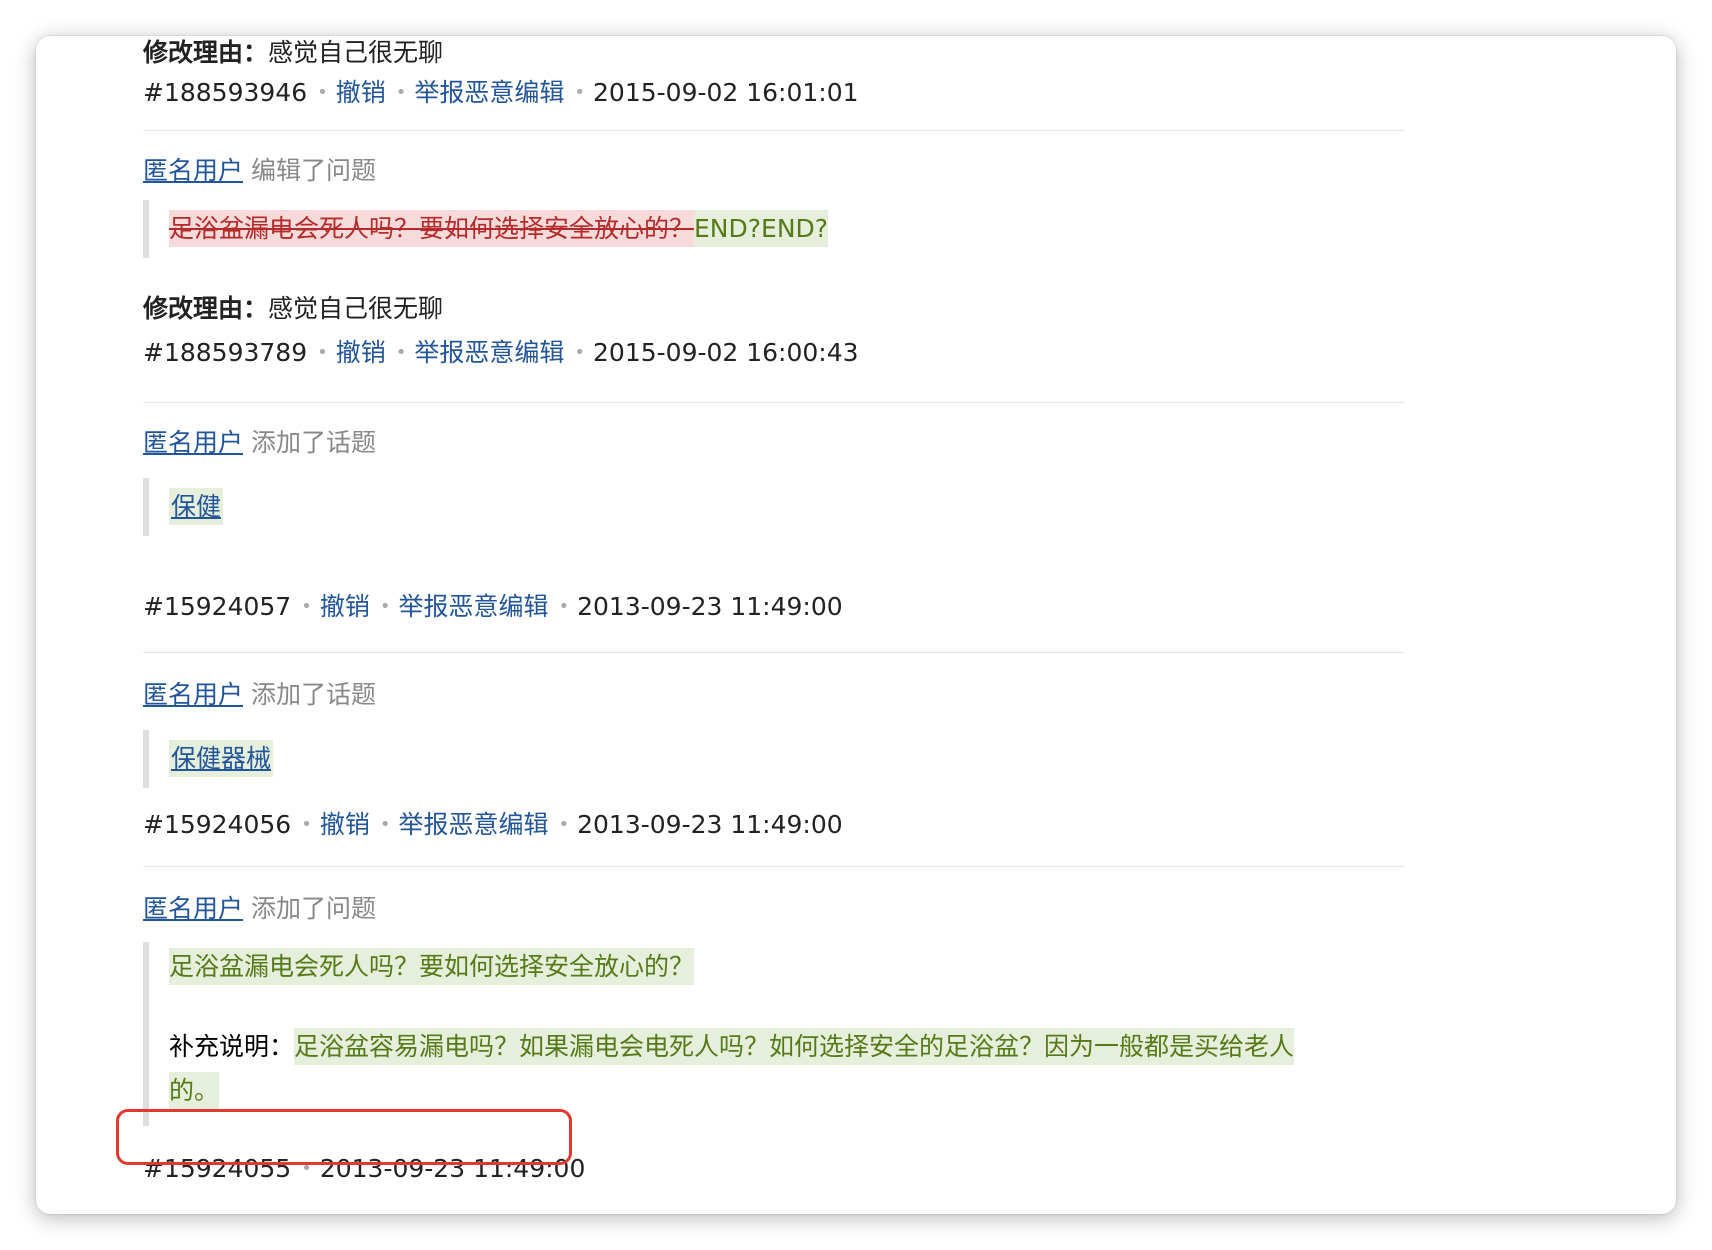  I want to click on topic-quote: 保健, so click(183, 507).